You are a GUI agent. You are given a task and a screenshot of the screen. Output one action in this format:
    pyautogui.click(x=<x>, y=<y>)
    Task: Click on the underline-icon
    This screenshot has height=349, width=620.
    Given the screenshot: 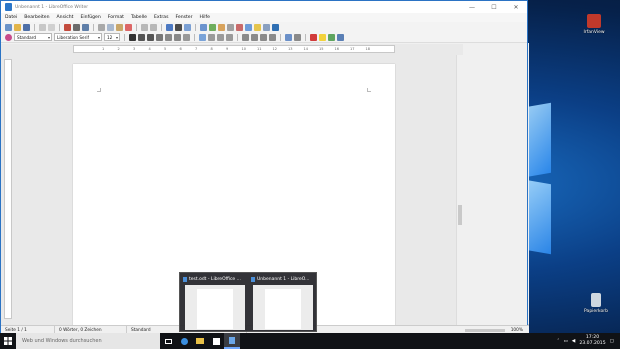 What is the action you would take?
    pyautogui.click(x=150, y=37)
    